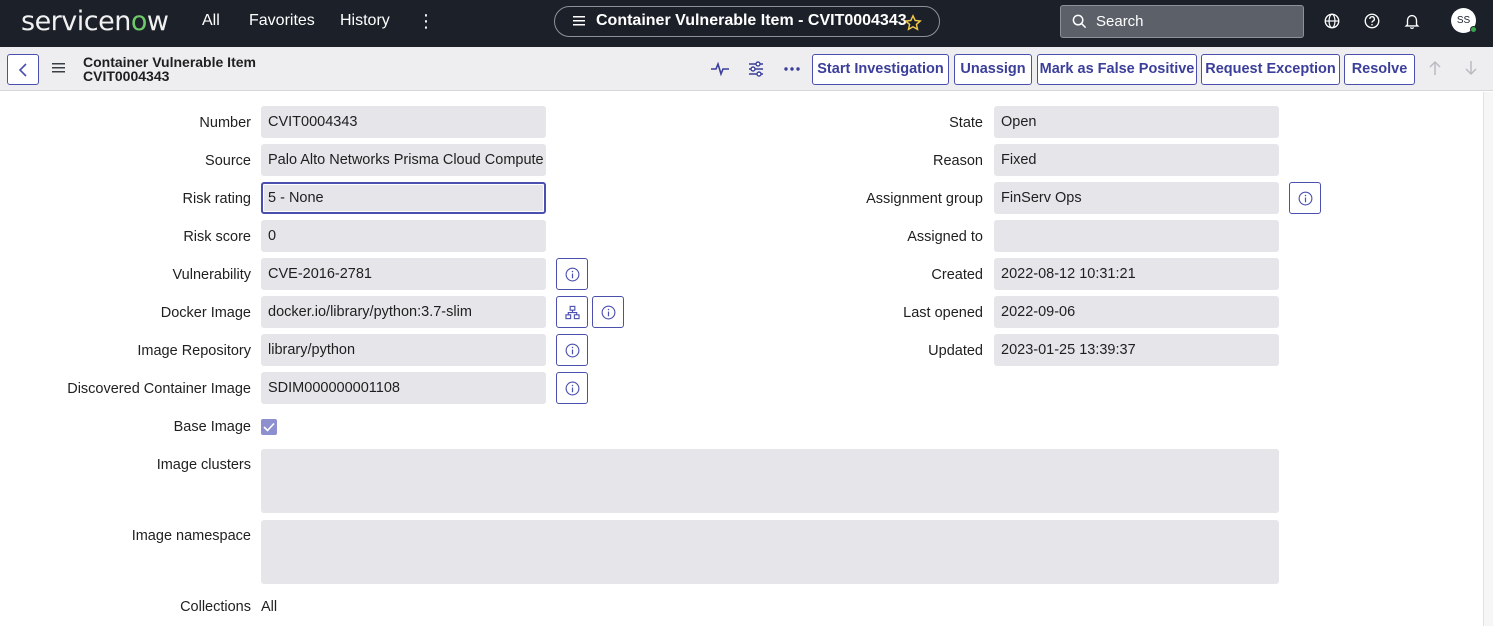 Image resolution: width=1493 pixels, height=626 pixels. I want to click on image-repository-info-button, so click(572, 350).